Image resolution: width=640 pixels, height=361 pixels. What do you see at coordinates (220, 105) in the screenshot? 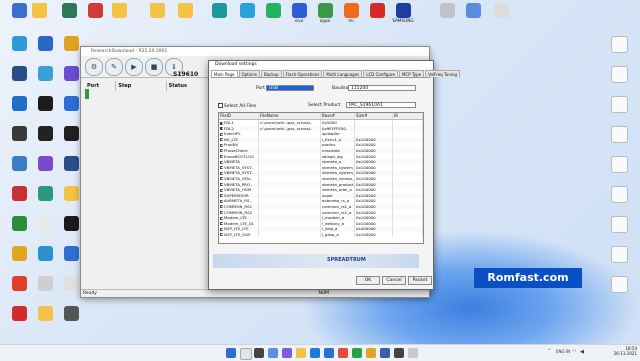
I see `select-all-checkbox` at bounding box center [220, 105].